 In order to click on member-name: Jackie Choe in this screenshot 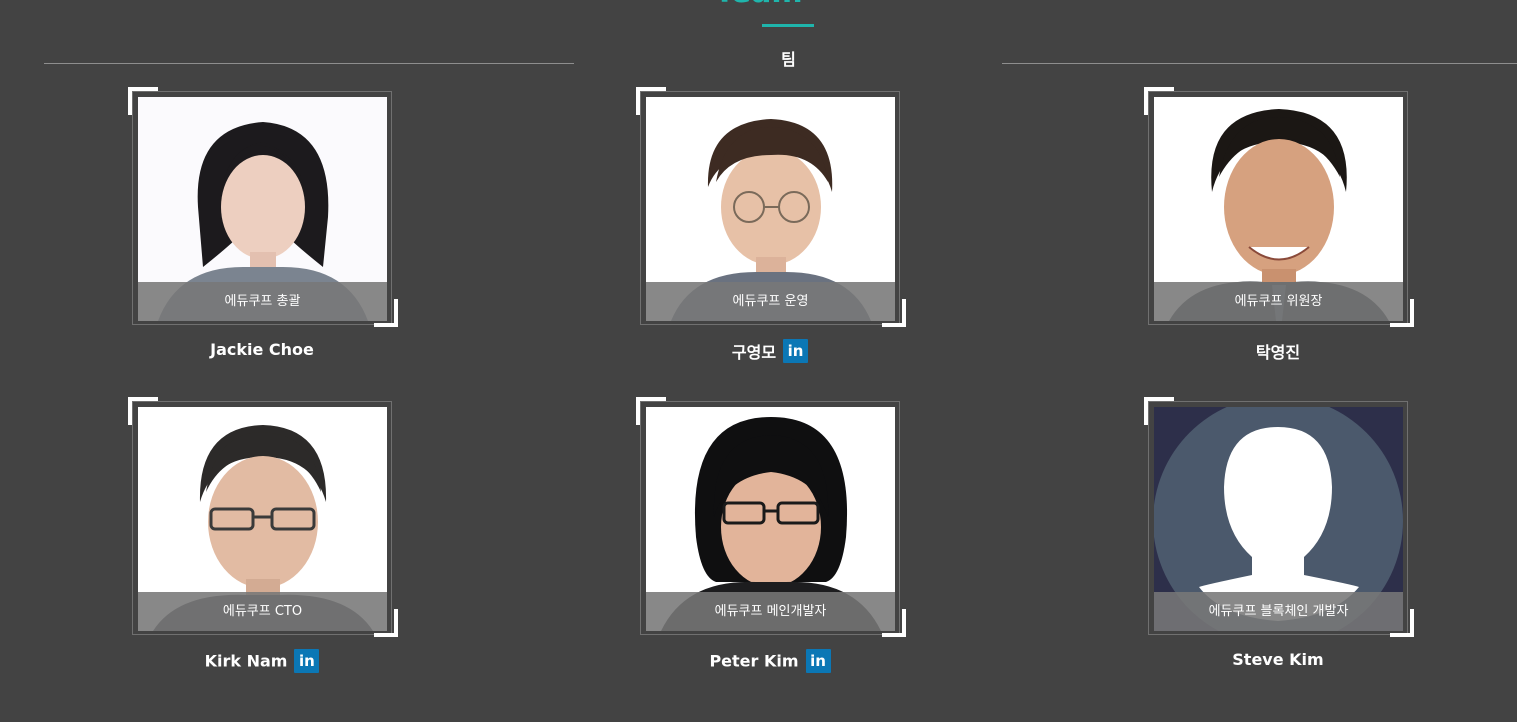, I will do `click(262, 349)`.